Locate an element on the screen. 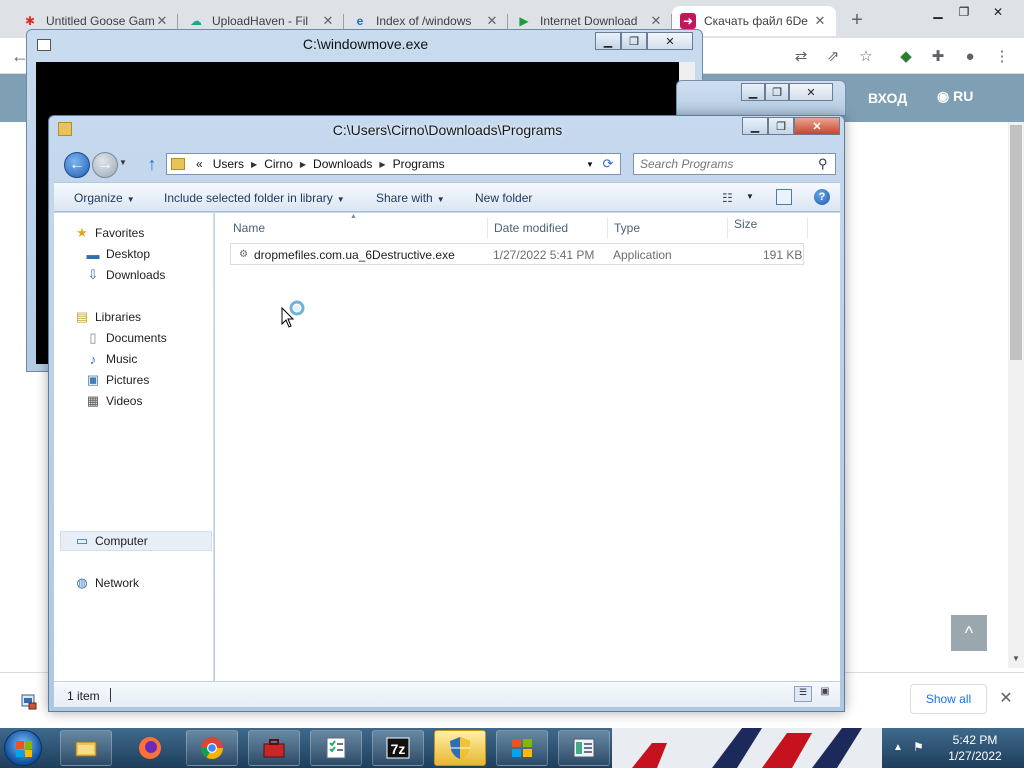 The image size is (1024, 768). nav-favorites: ★ Favorites is located at coordinates (109, 233).